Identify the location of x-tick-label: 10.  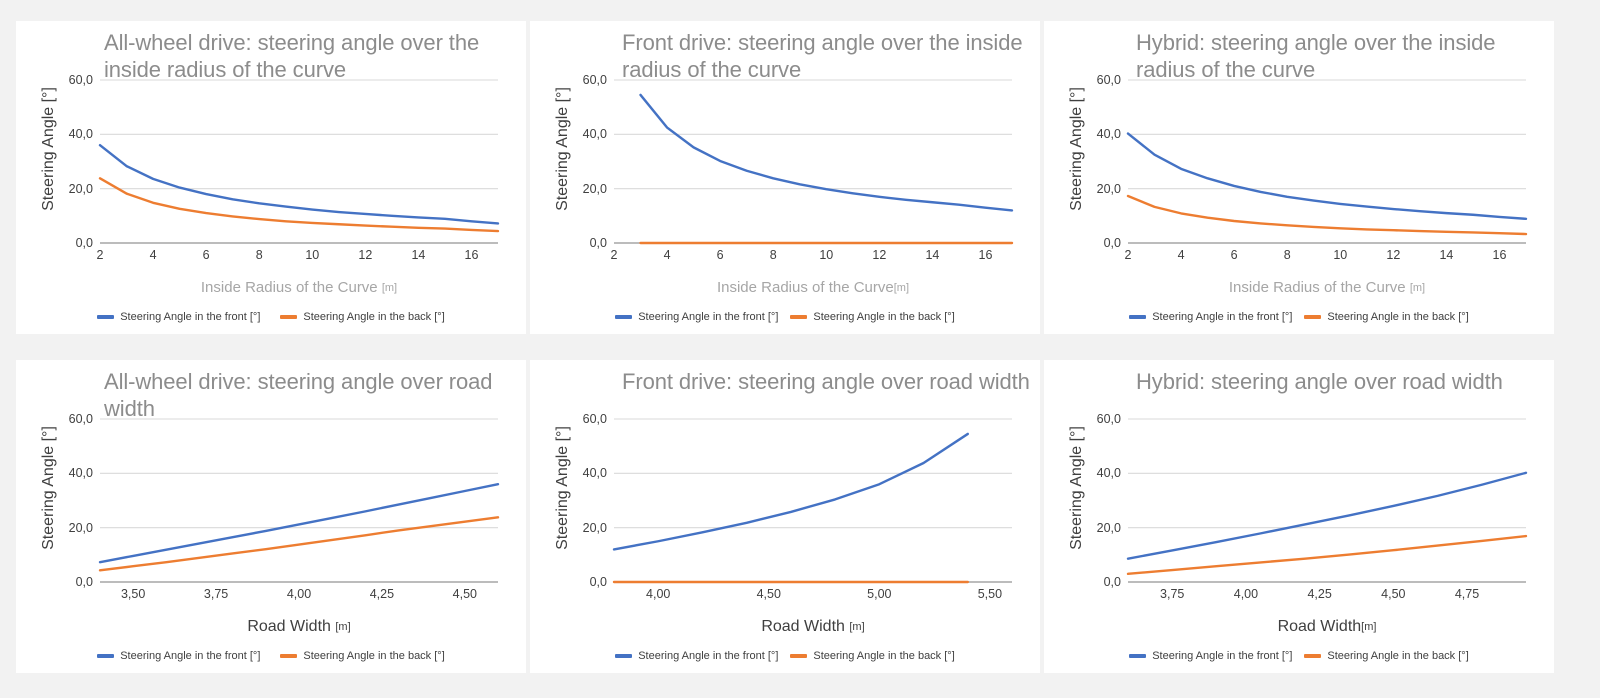
(826, 255).